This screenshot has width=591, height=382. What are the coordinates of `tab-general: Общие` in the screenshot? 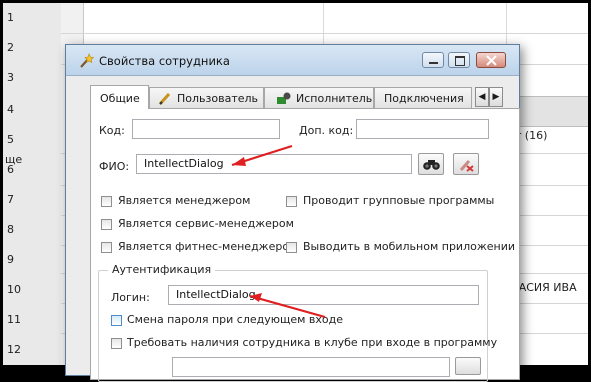 It's located at (119, 97).